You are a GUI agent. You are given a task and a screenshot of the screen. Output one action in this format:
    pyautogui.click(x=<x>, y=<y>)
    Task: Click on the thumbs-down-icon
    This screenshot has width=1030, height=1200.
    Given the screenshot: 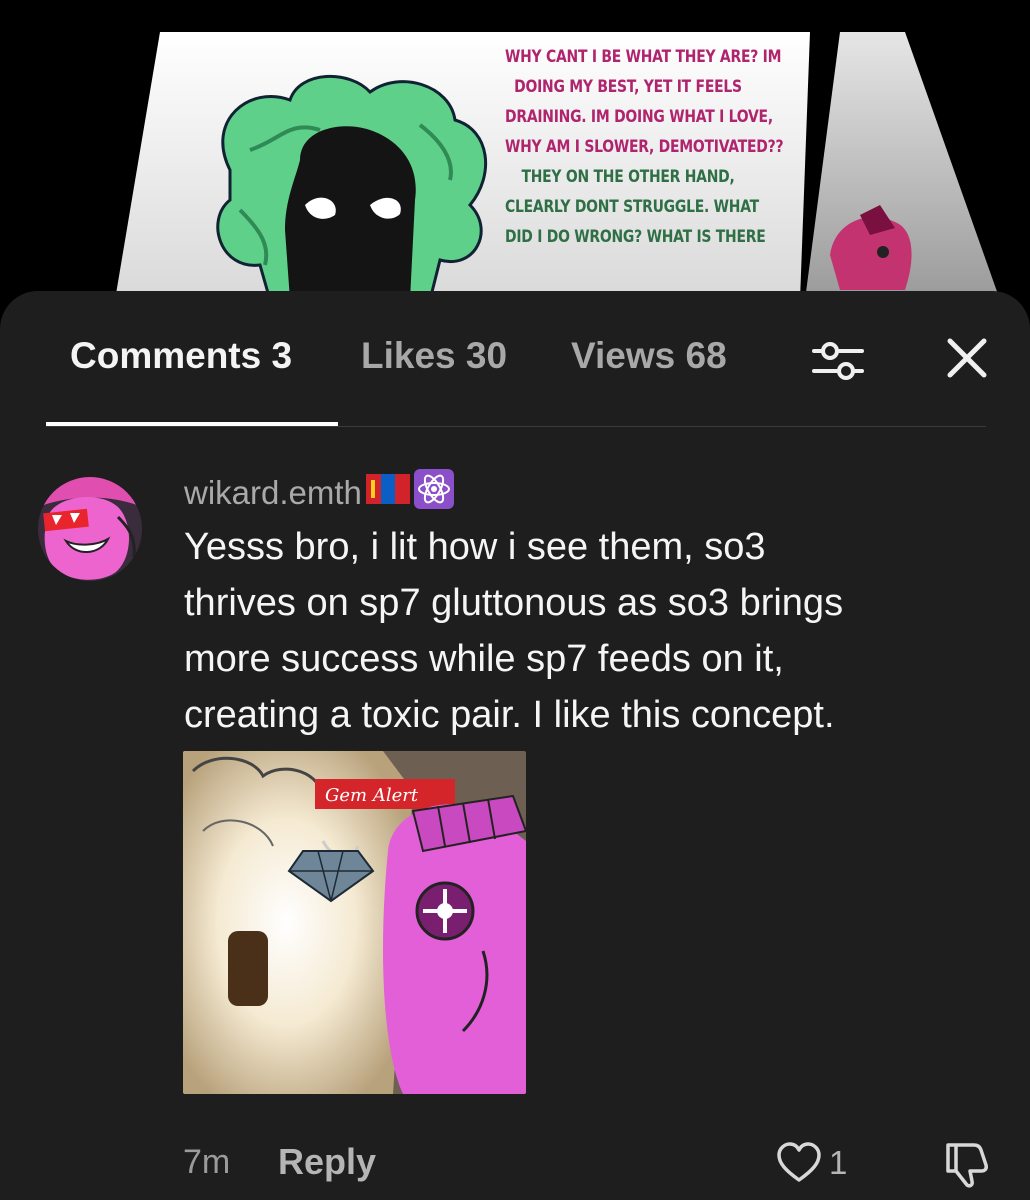 What is the action you would take?
    pyautogui.click(x=967, y=1165)
    